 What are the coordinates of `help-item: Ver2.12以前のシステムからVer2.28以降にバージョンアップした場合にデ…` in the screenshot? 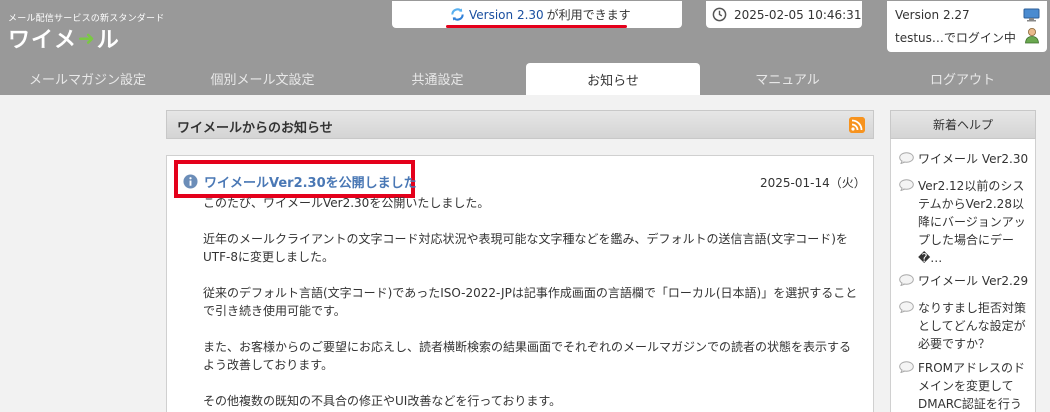 It's located at (964, 222).